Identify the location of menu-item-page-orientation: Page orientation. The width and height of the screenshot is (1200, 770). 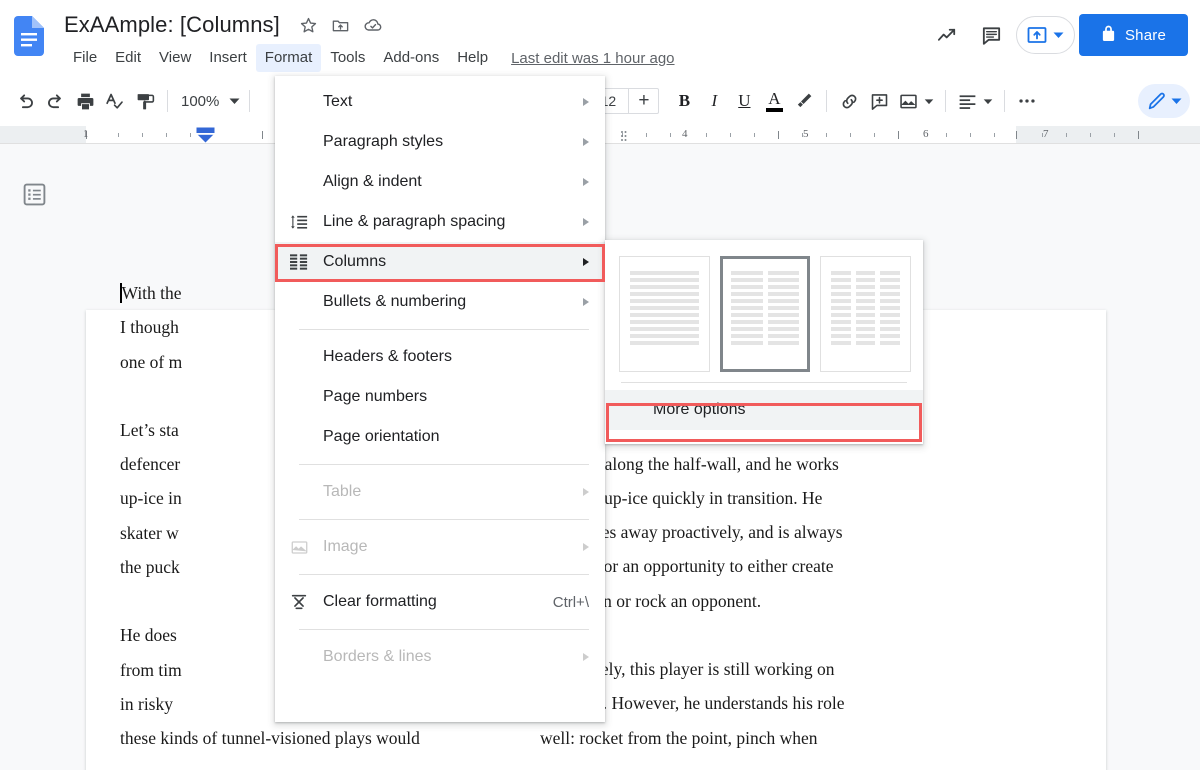
(440, 437).